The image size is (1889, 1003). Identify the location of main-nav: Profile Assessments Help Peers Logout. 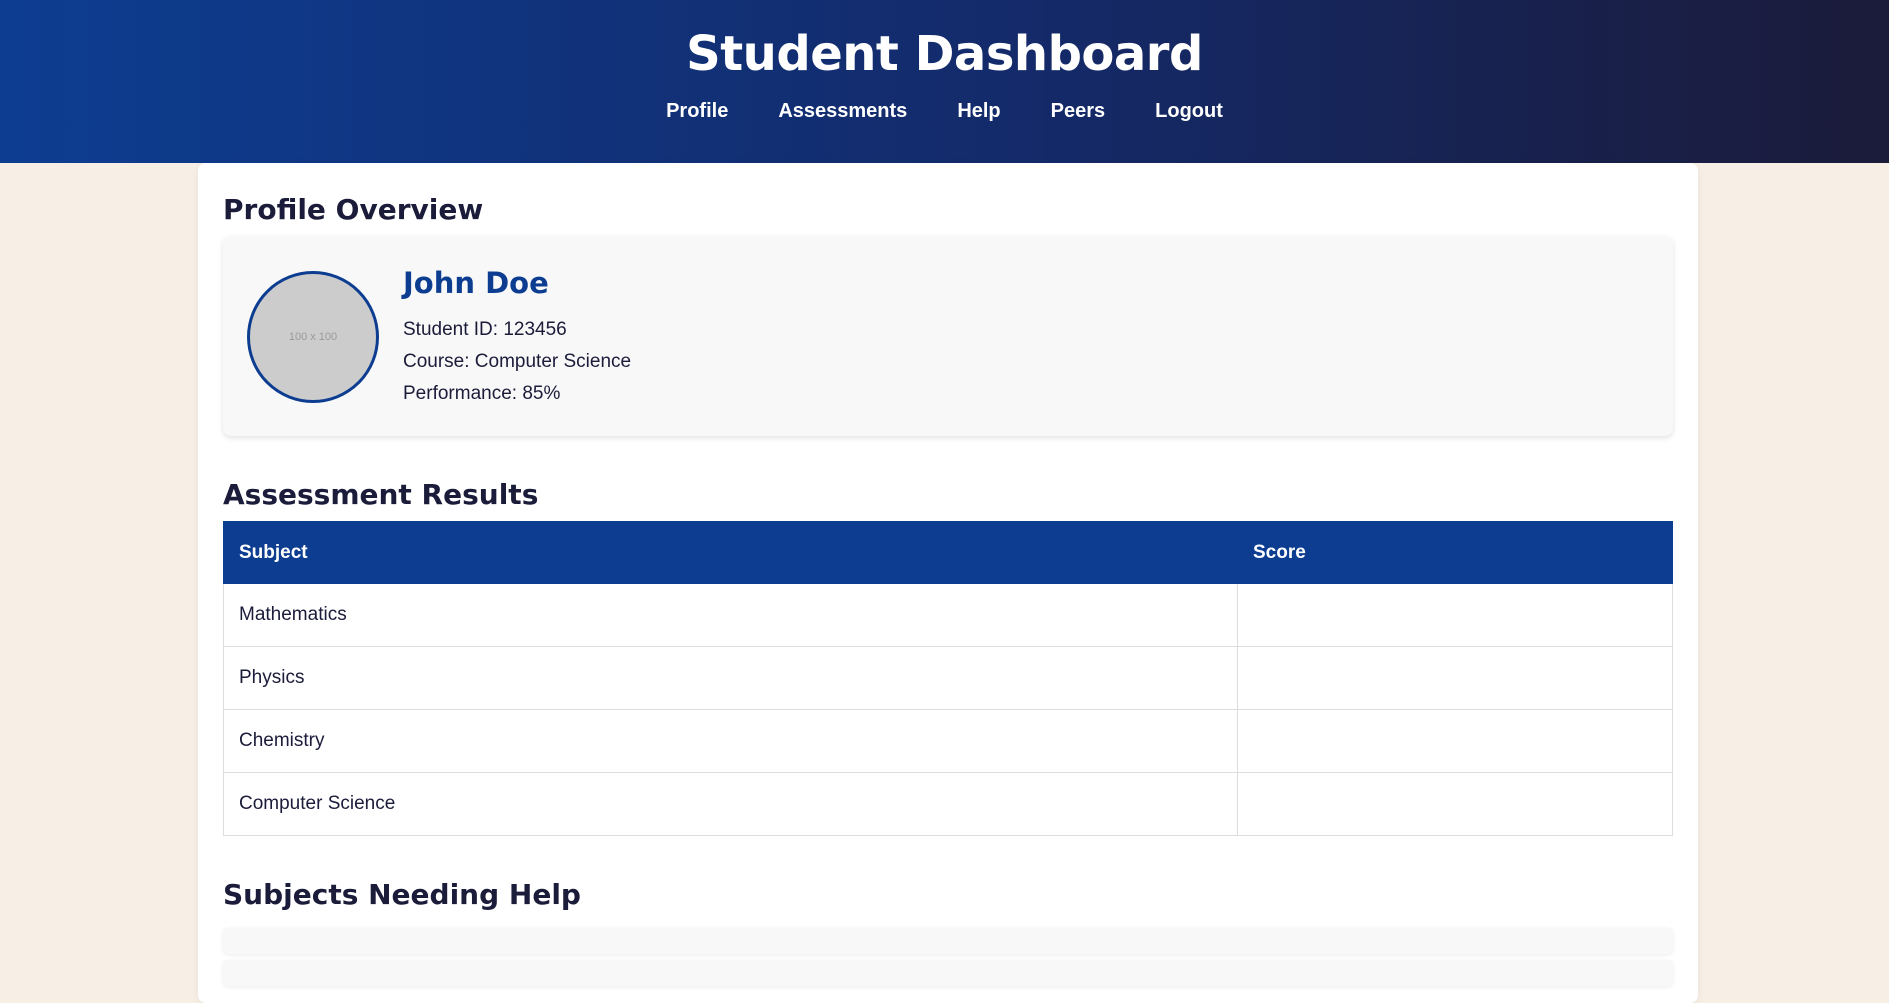
(944, 111).